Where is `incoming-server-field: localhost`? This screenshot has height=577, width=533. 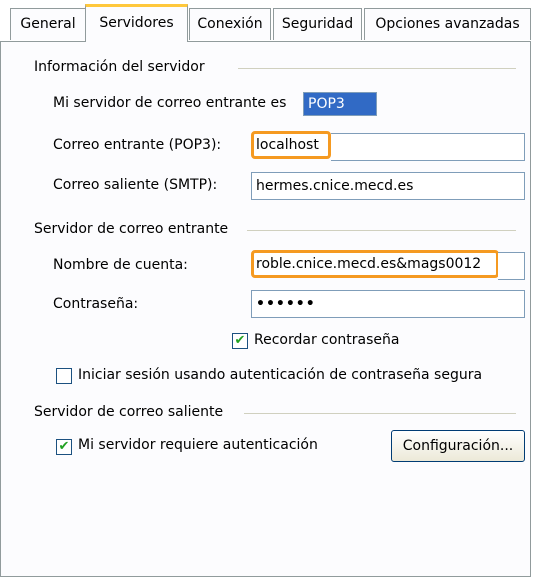 incoming-server-field: localhost is located at coordinates (291, 145).